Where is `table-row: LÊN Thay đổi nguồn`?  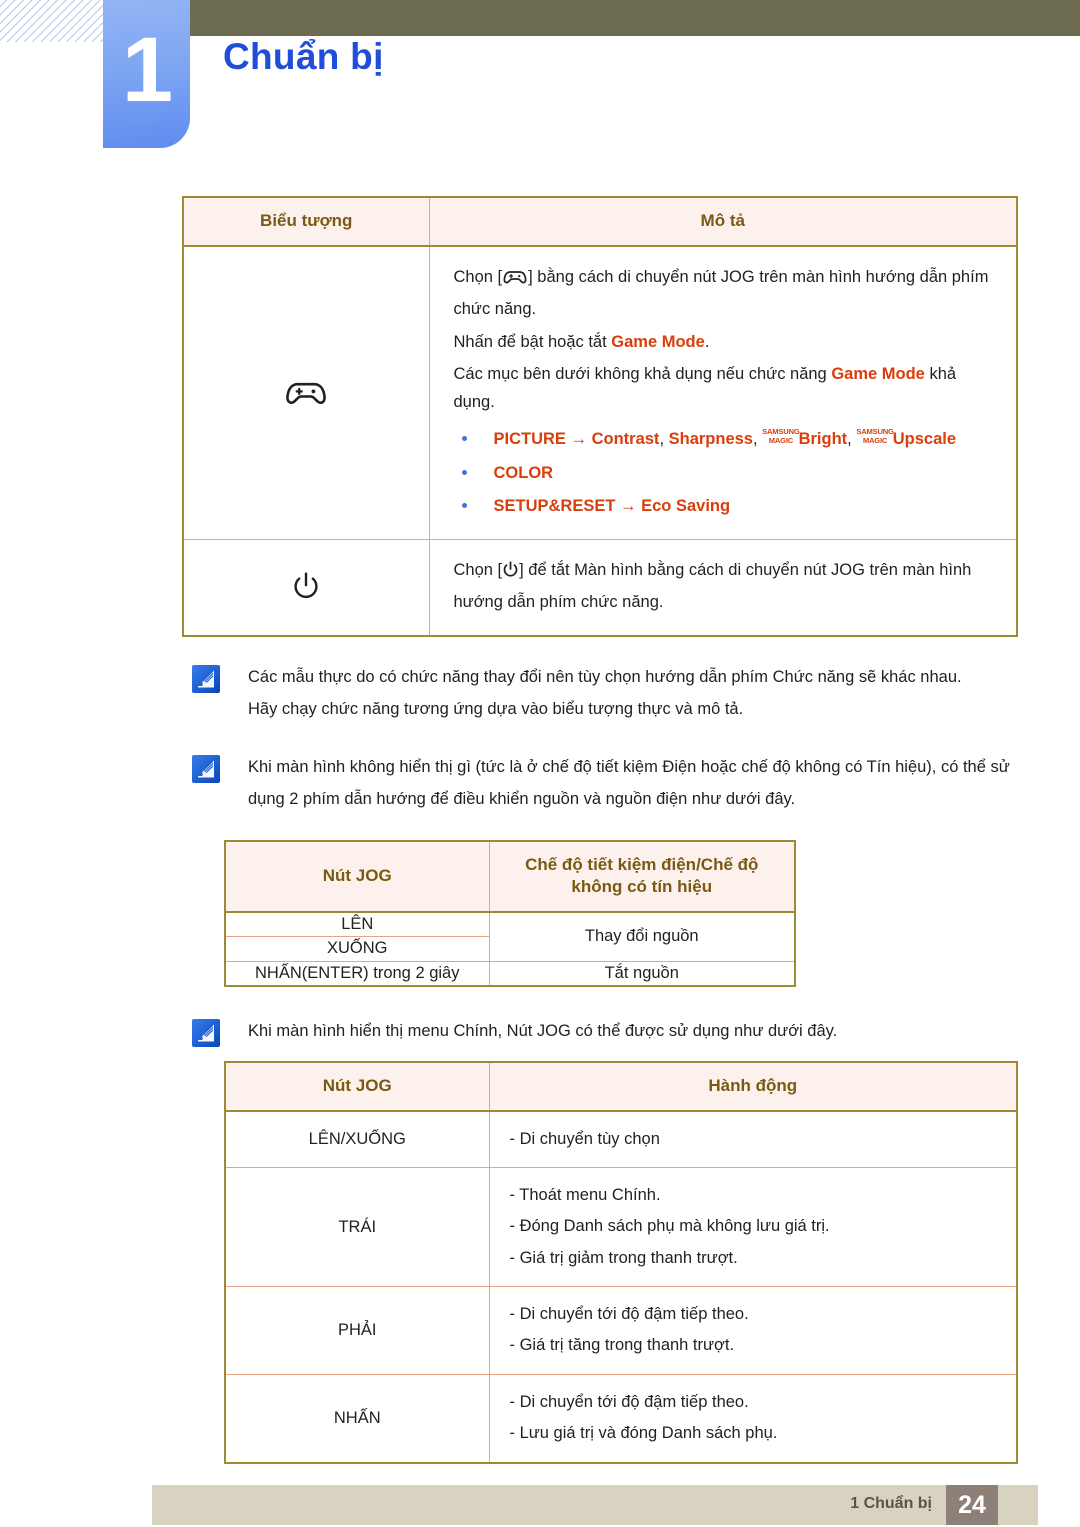
table-row: LÊN Thay đổi nguồn is located at coordinates (510, 936).